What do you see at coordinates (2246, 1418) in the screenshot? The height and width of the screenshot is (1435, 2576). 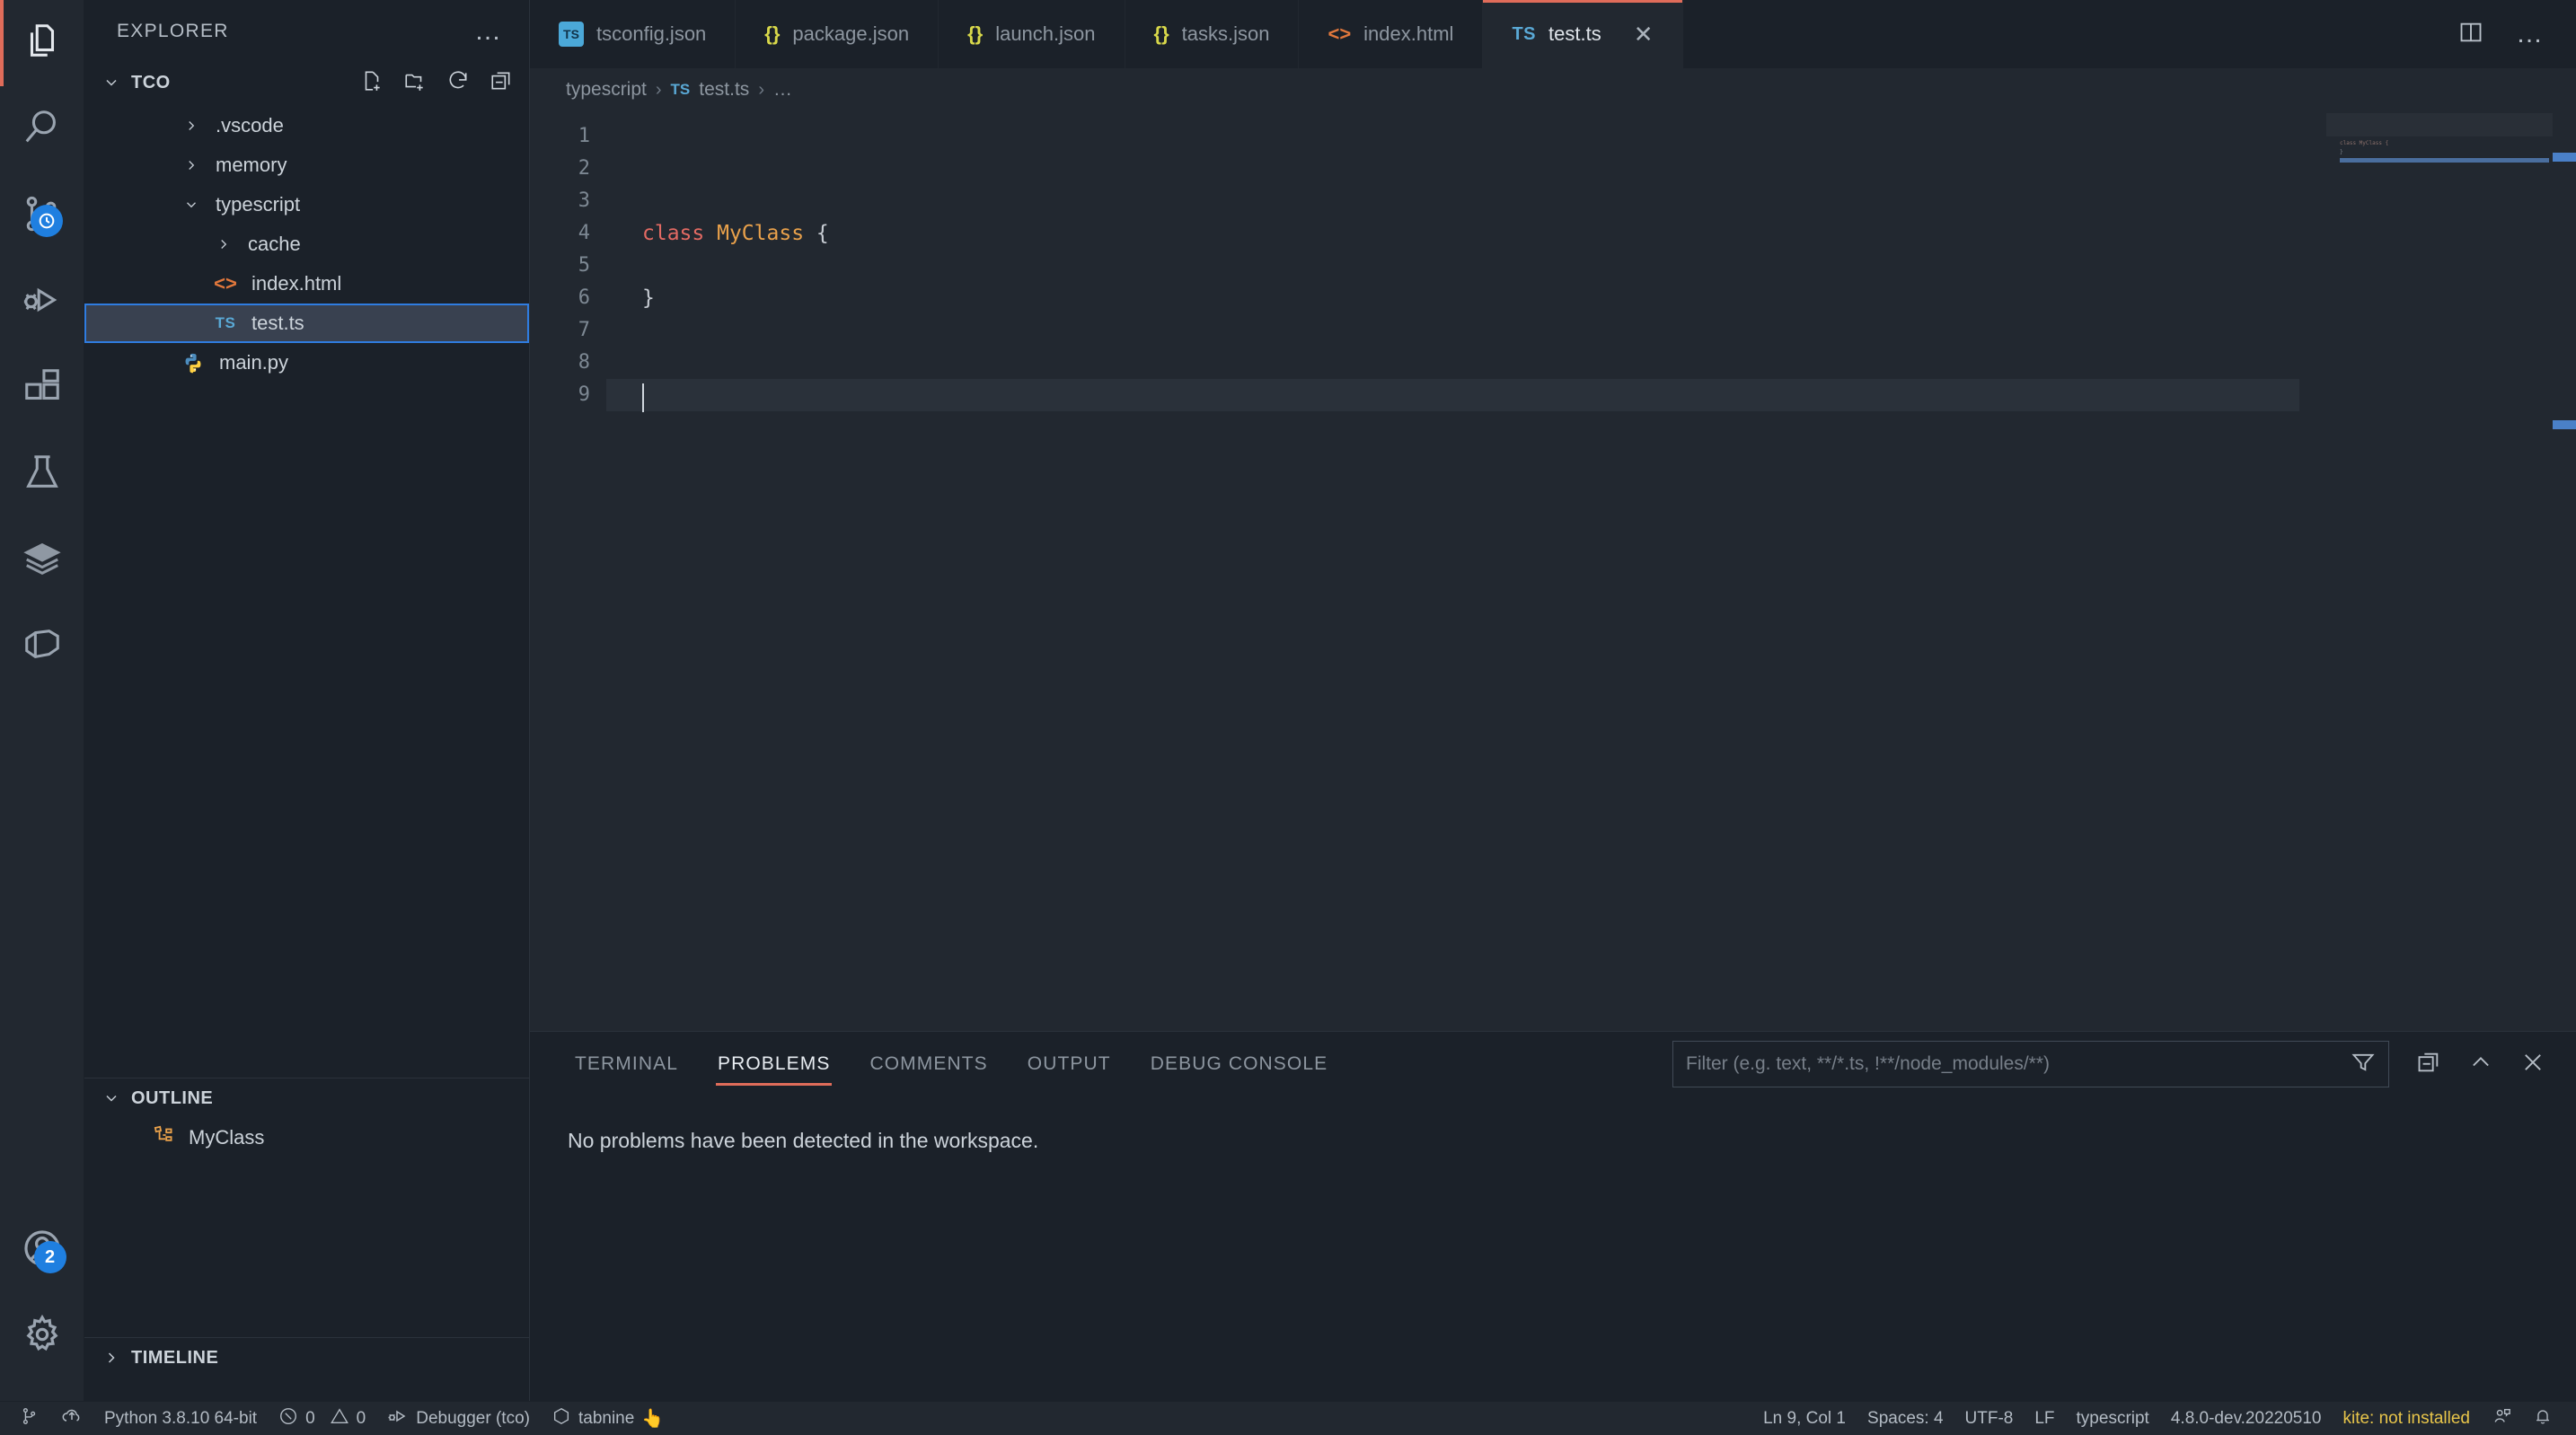 I see `status-typescript-version: 4.8.0-dev.20220510` at bounding box center [2246, 1418].